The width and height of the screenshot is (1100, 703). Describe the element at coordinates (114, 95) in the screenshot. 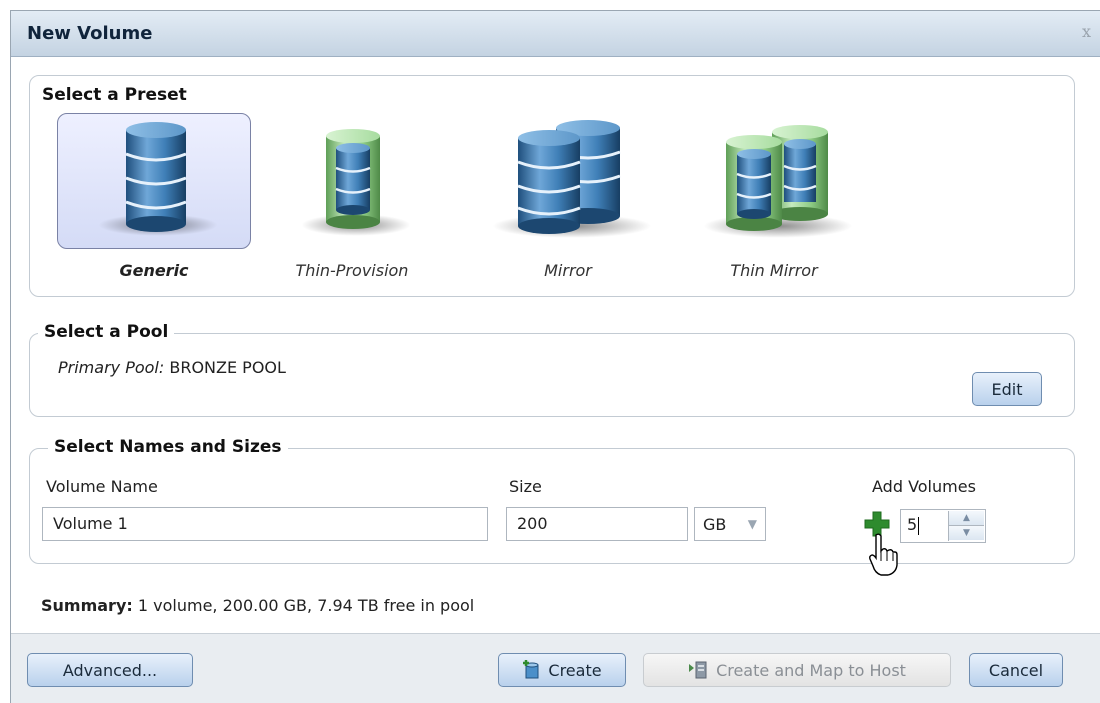

I see `preset-legend: Select a Preset` at that location.